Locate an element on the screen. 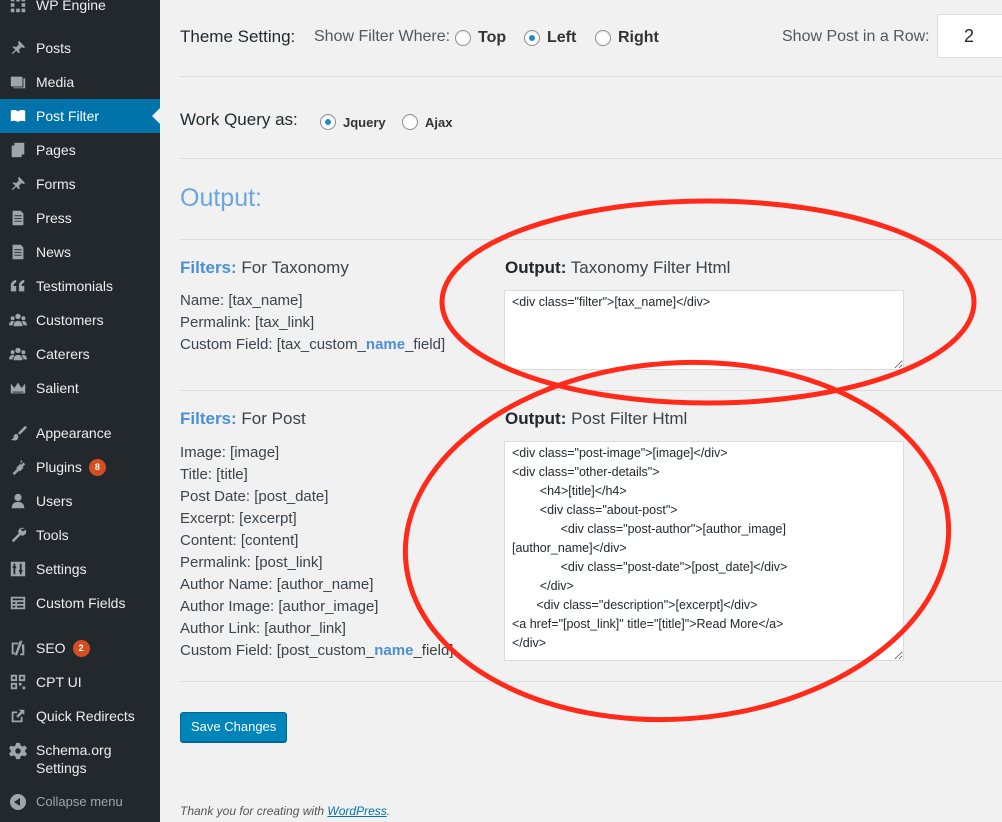 The image size is (1002, 822). collapse-arrow-icon is located at coordinates (18, 802).